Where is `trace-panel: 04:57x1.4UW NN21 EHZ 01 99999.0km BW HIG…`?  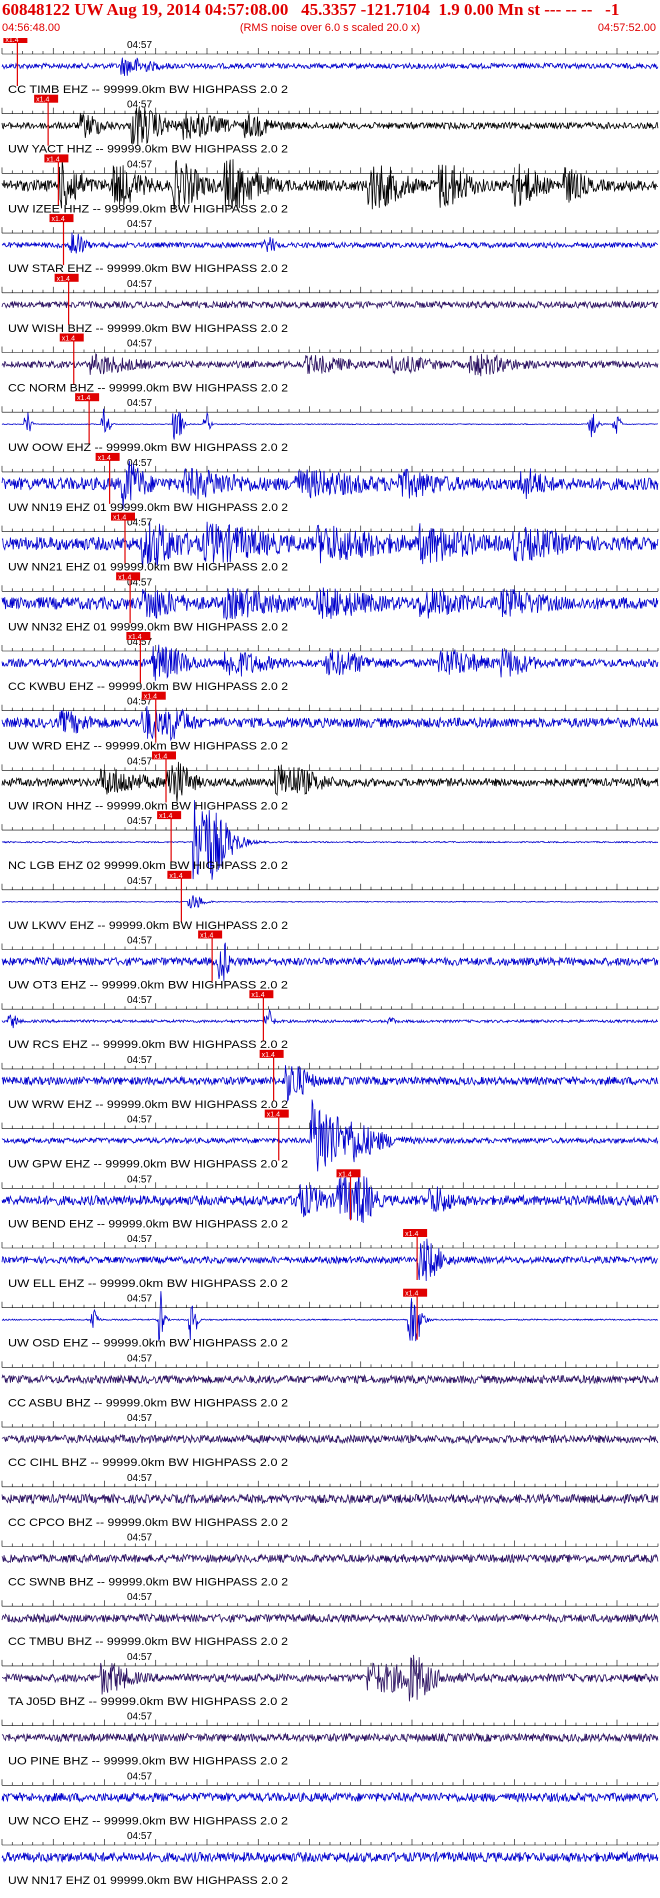
trace-panel: 04:57x1.4UW NN21 EHZ 01 99999.0km BW HIG… is located at coordinates (330, 543).